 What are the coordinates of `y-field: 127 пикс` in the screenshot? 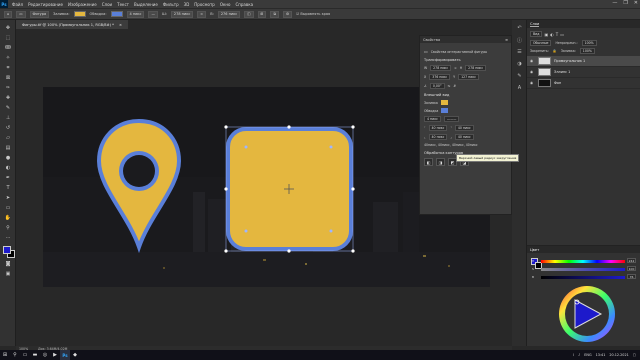 It's located at (469, 77).